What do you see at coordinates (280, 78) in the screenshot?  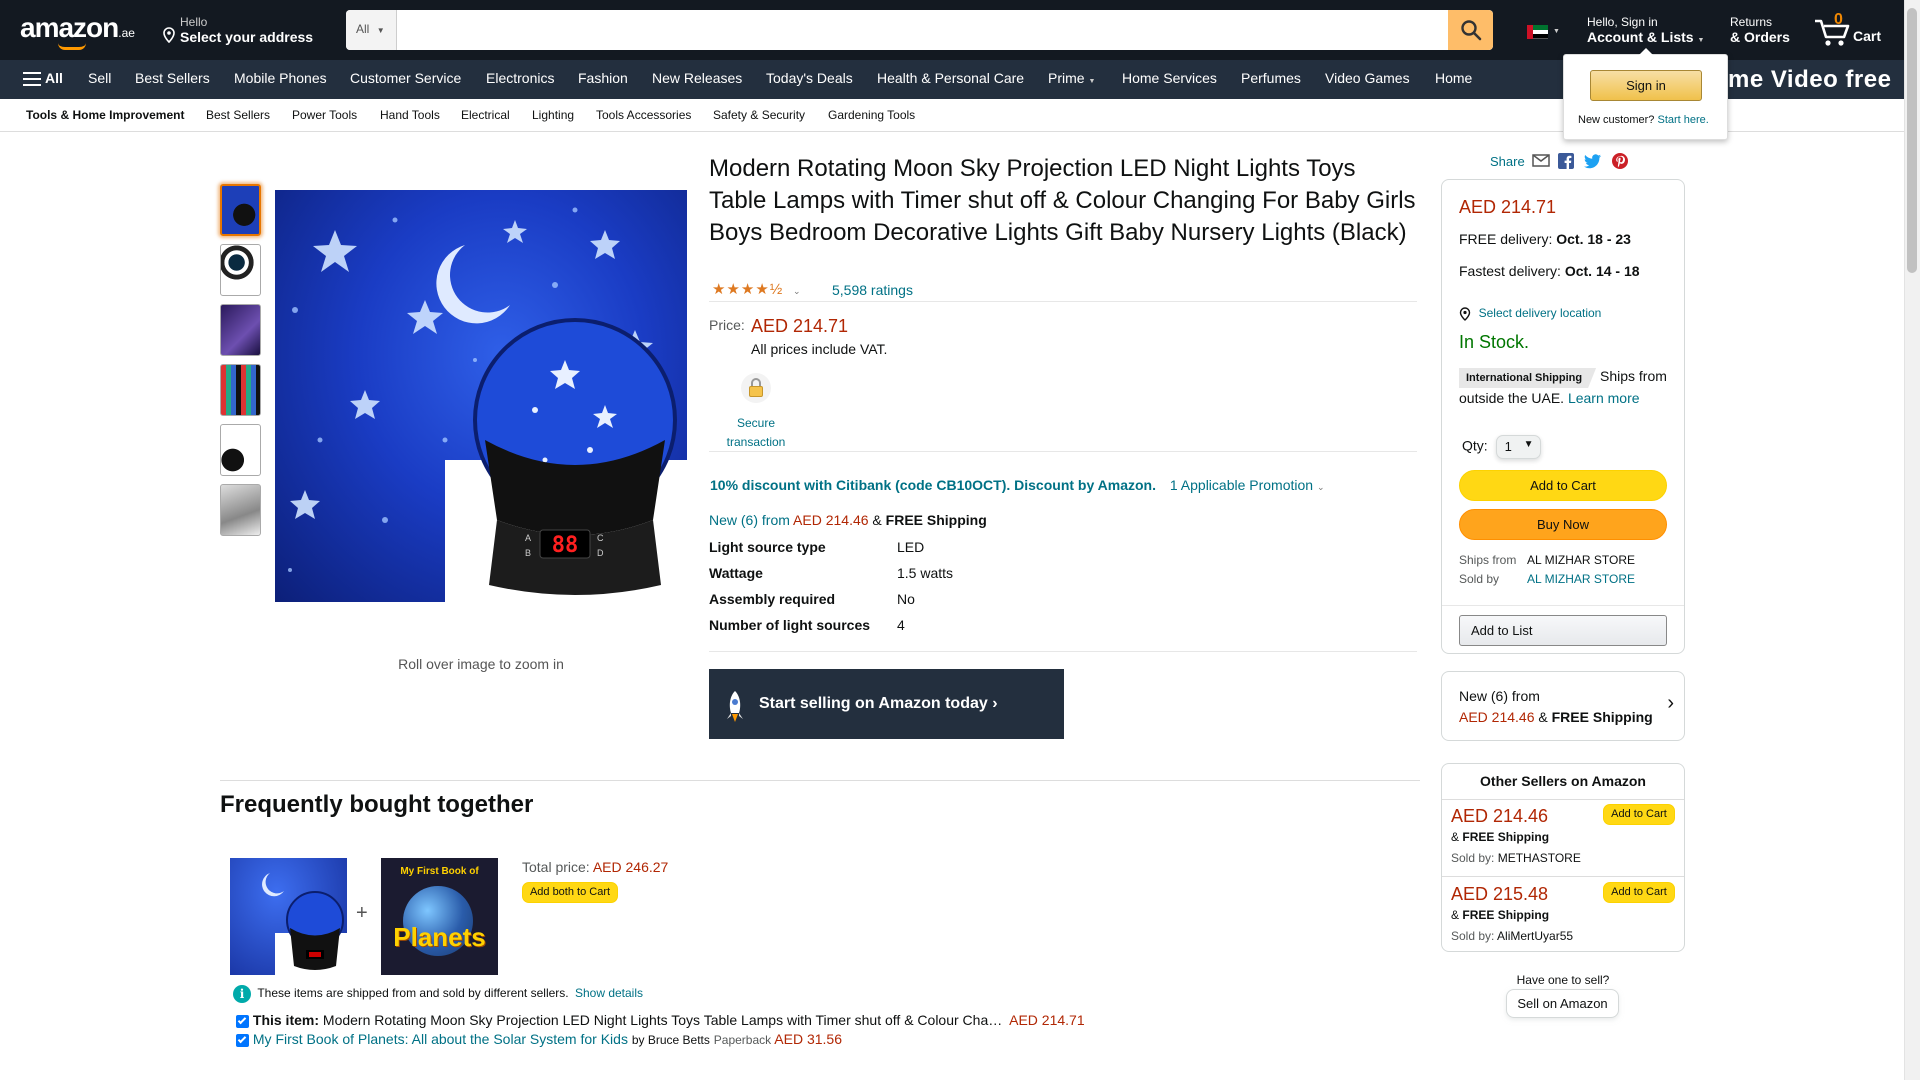 I see `nav-link-mobile-phones: Mobile Phones` at bounding box center [280, 78].